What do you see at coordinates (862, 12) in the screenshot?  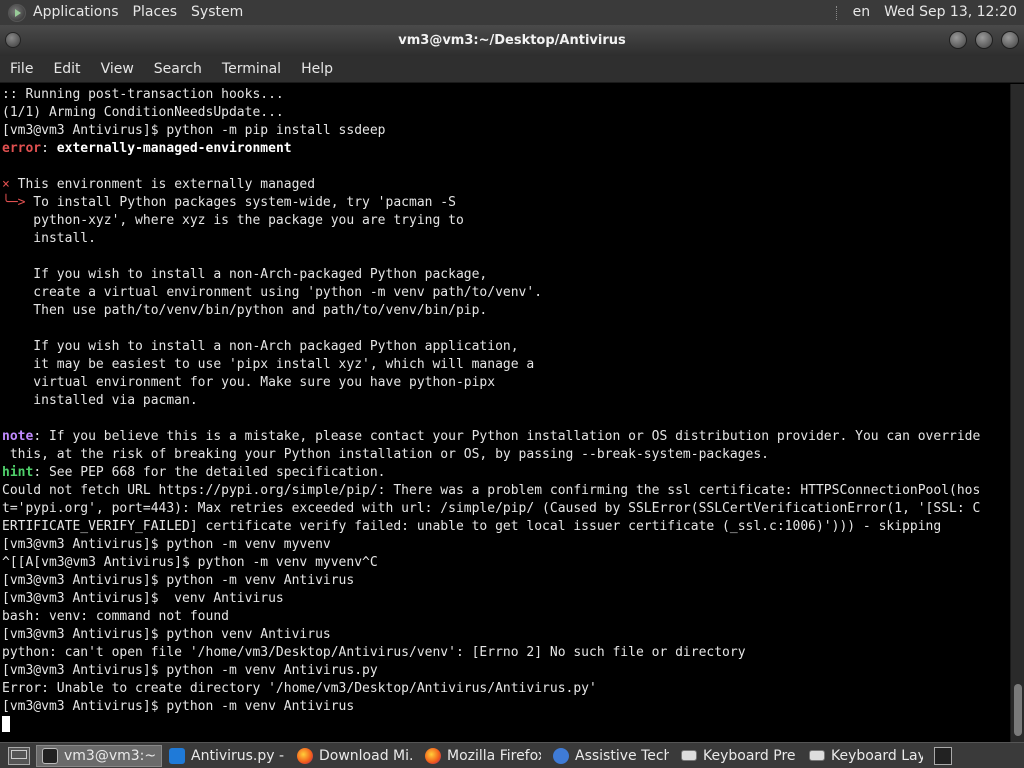 I see `keyboard-layout-indicator: en` at bounding box center [862, 12].